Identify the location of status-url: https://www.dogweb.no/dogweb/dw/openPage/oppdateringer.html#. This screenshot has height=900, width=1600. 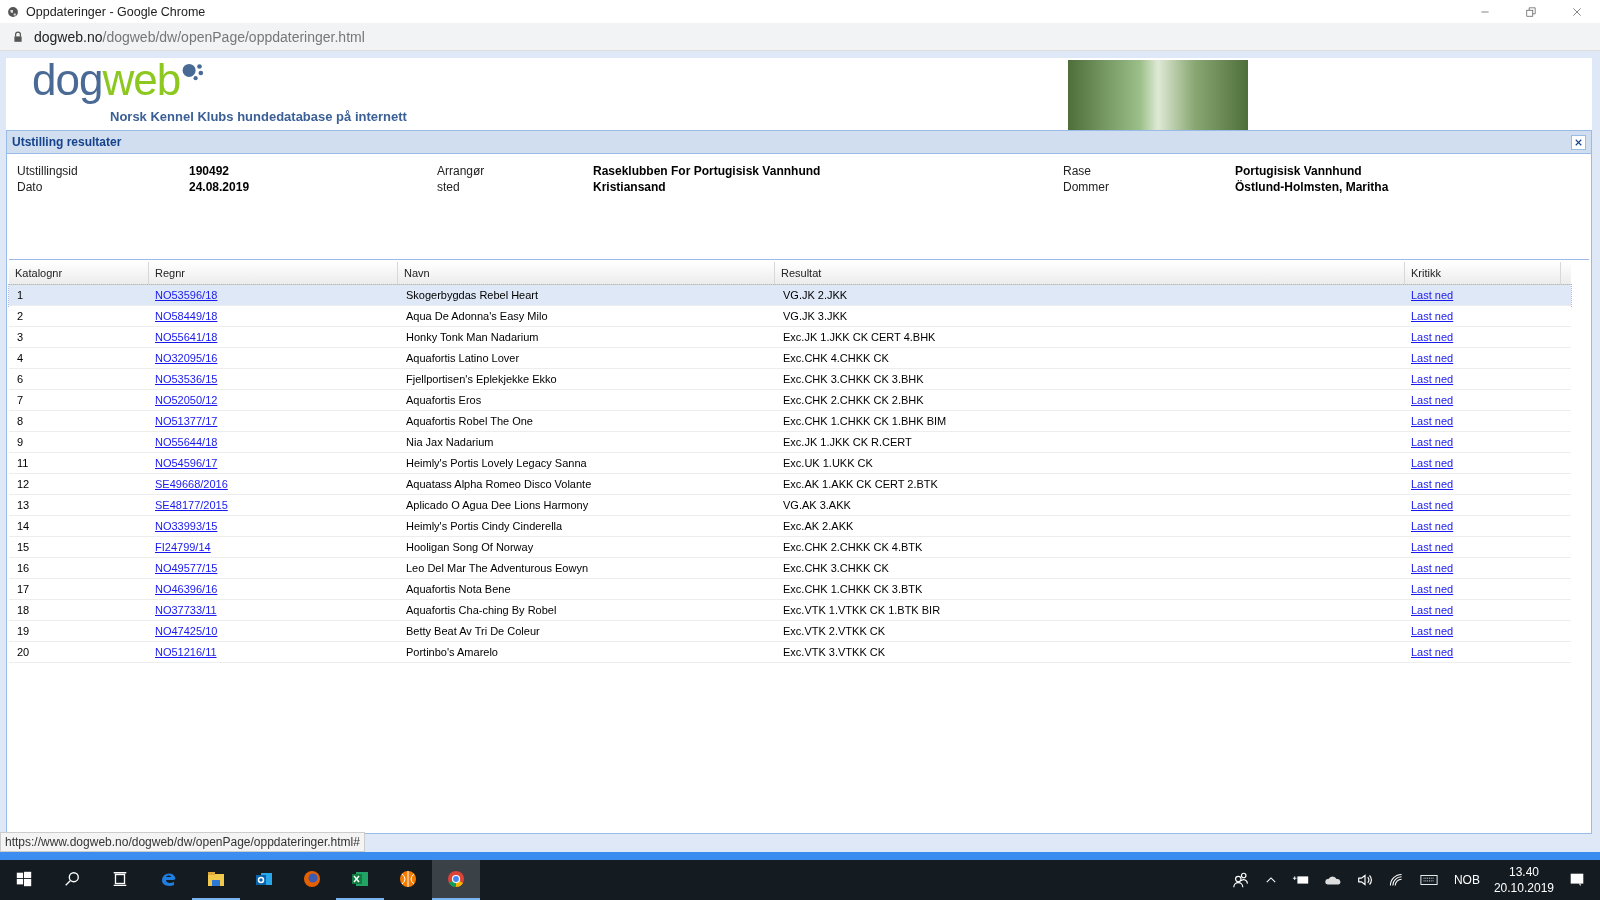
(182, 842).